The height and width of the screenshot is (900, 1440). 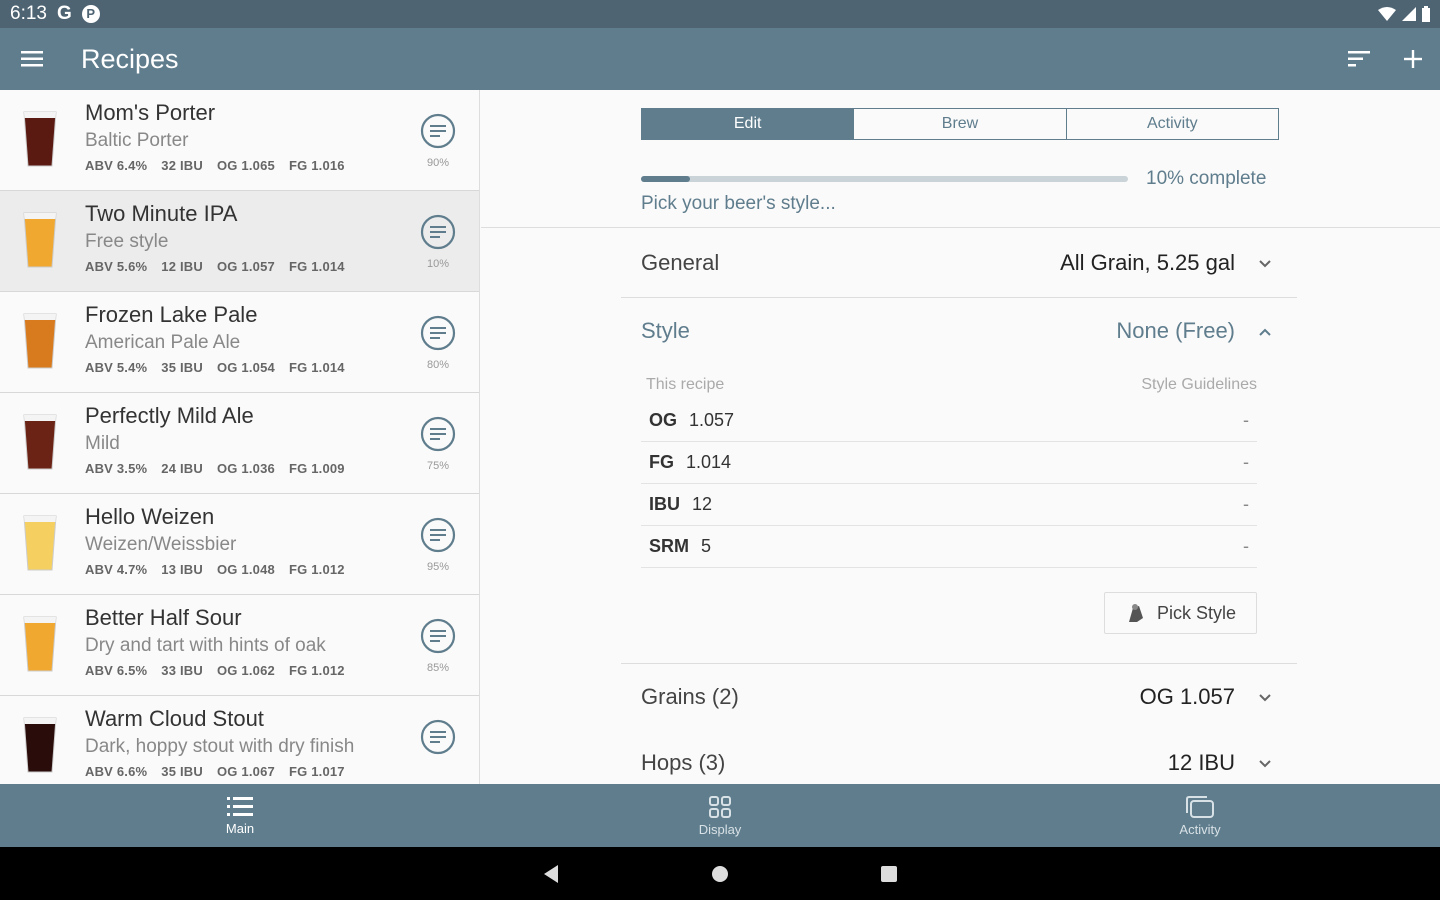 What do you see at coordinates (438, 264) in the screenshot?
I see `recipe-progress-label: 10%` at bounding box center [438, 264].